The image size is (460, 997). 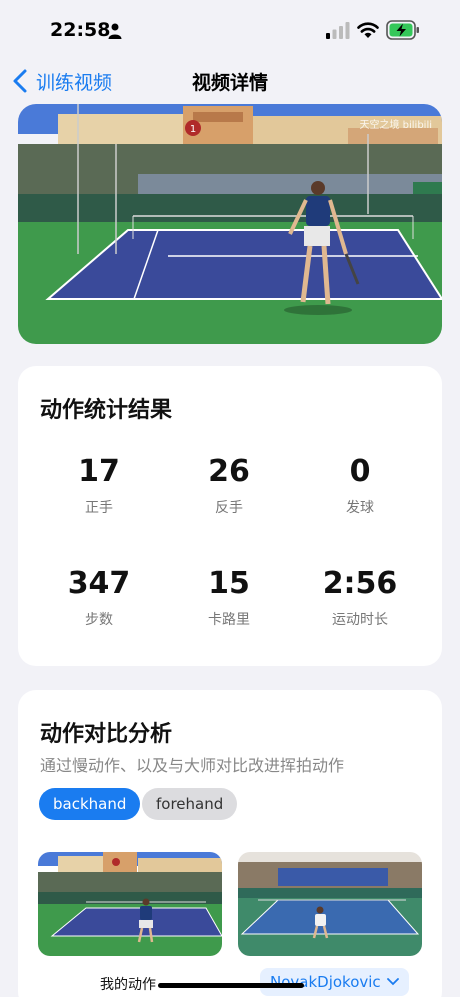 What do you see at coordinates (115, 31) in the screenshot?
I see `person-icon` at bounding box center [115, 31].